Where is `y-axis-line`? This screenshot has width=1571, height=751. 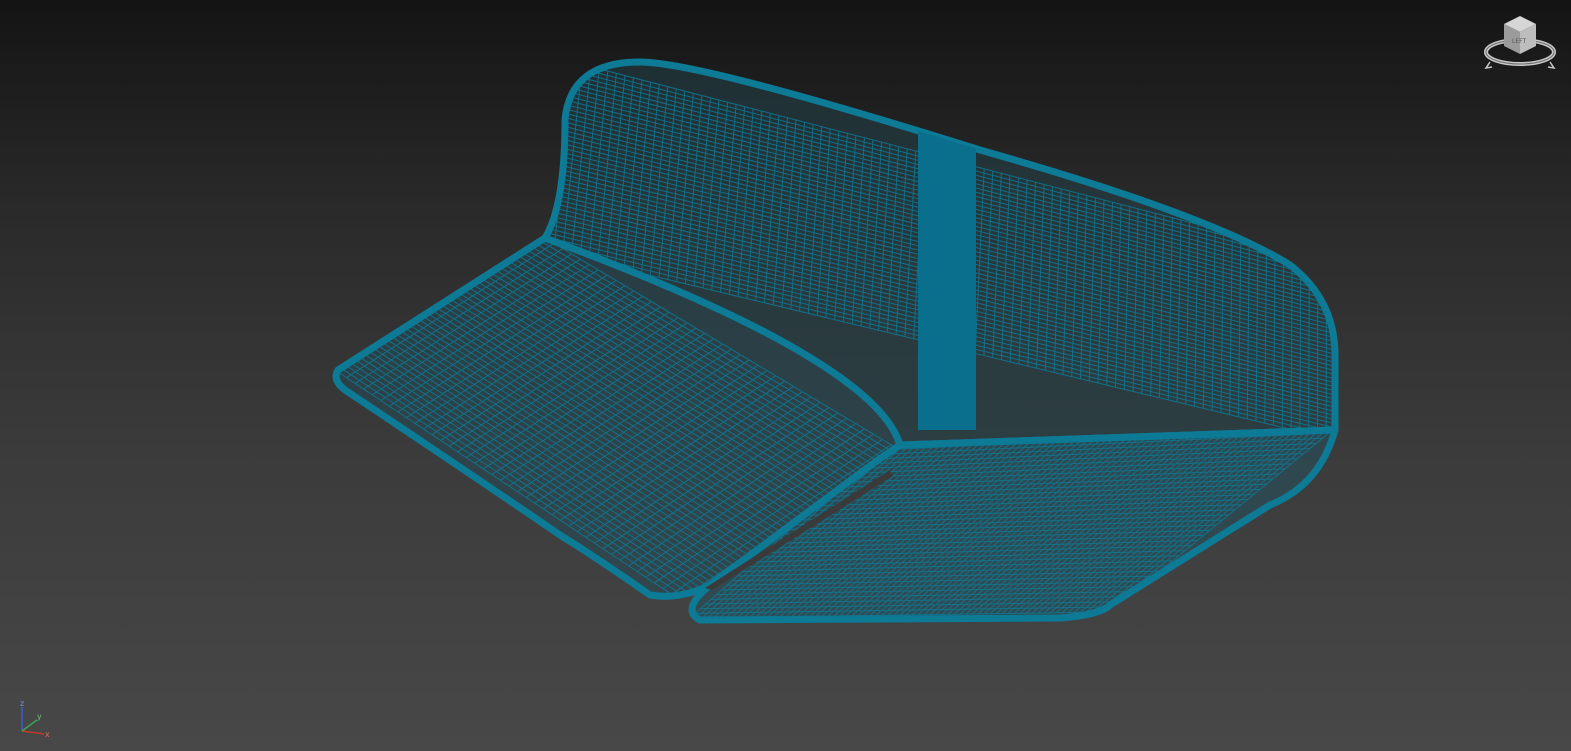 y-axis-line is located at coordinates (29, 725).